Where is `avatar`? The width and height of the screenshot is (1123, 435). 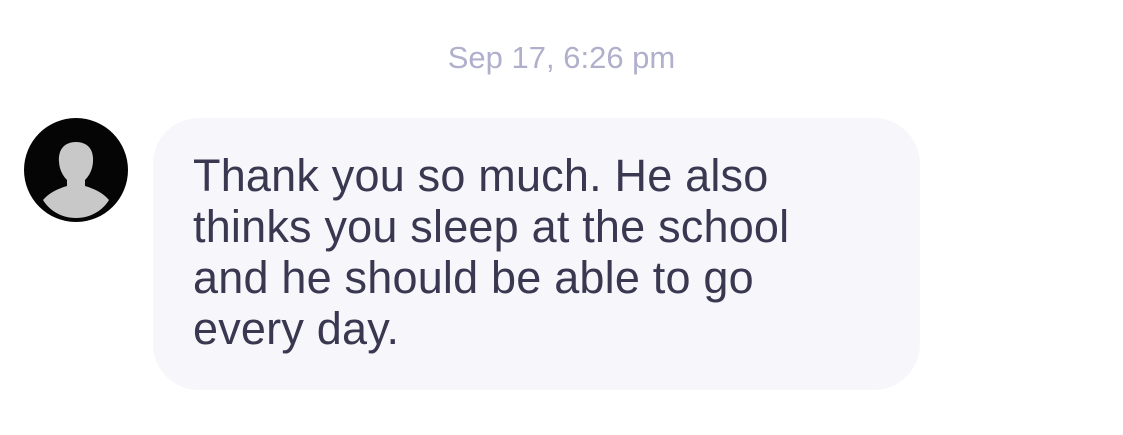
avatar is located at coordinates (76, 170).